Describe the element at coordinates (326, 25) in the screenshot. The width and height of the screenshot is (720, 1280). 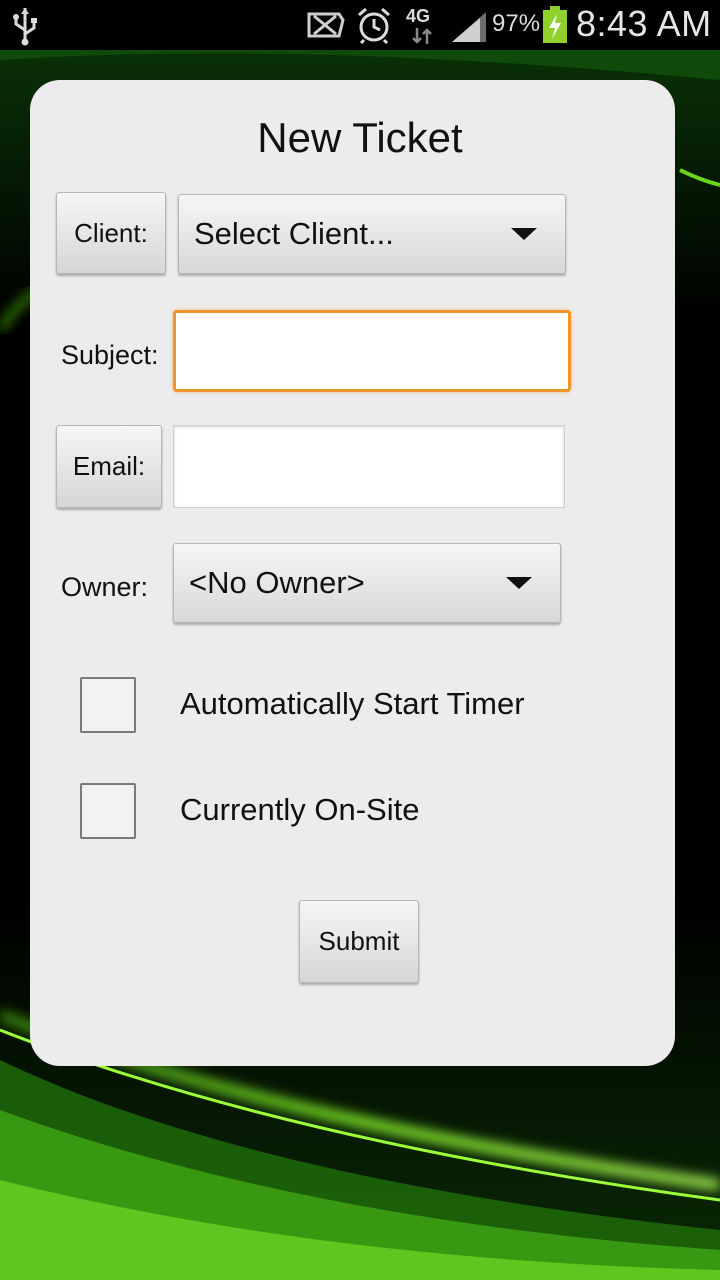
I see `notification-icon` at that location.